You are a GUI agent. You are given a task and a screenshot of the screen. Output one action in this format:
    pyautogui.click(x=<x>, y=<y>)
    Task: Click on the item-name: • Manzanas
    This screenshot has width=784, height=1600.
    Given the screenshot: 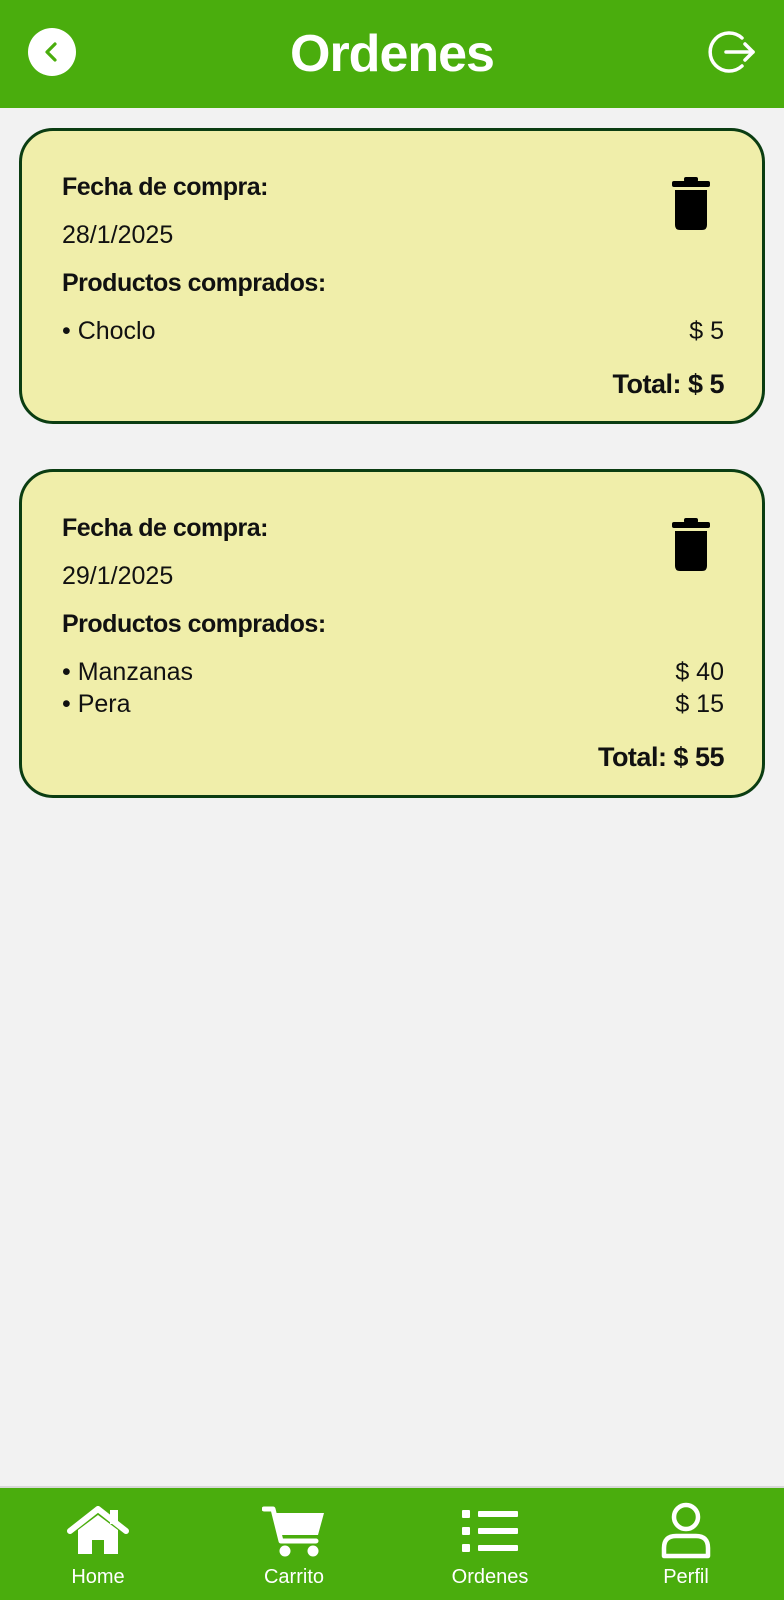 What is the action you would take?
    pyautogui.click(x=128, y=672)
    